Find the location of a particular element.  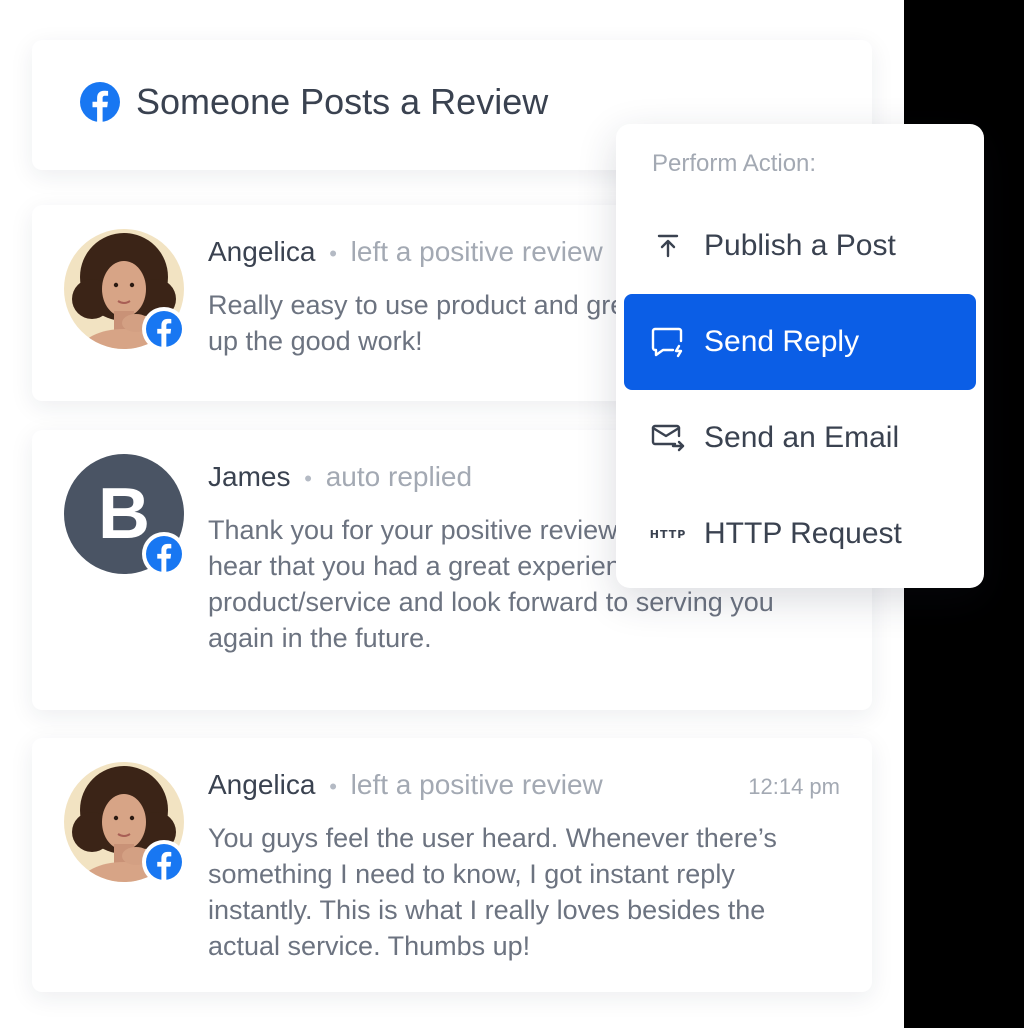

reviewer-name: James is located at coordinates (249, 476).